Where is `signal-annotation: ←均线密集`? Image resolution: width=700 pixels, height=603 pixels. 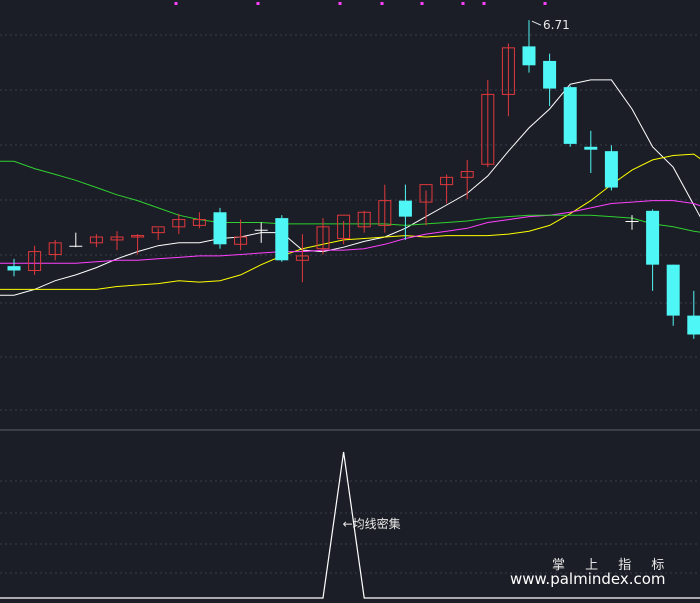 signal-annotation: ←均线密集 is located at coordinates (372, 523).